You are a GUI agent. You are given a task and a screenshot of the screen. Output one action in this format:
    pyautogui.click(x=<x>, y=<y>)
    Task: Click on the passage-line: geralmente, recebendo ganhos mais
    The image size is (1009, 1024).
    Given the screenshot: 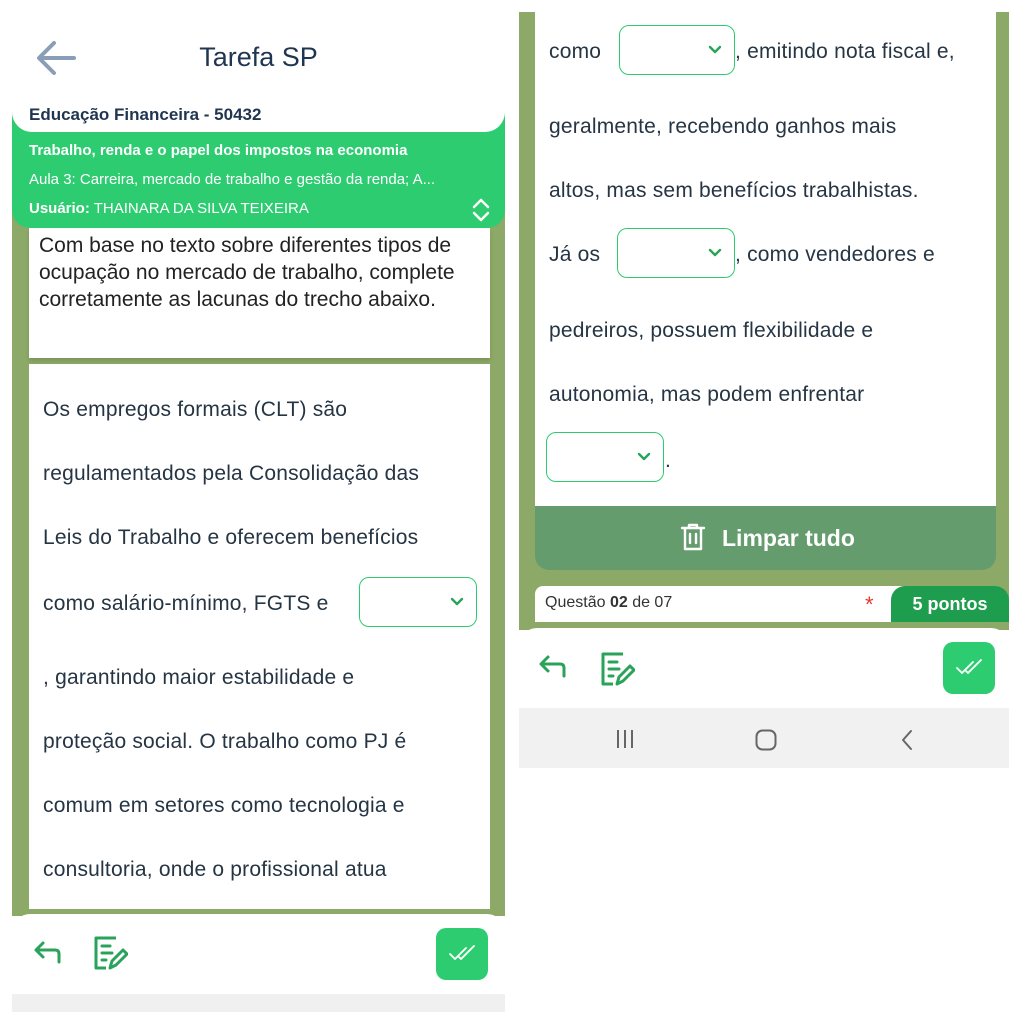 What is the action you would take?
    pyautogui.click(x=723, y=126)
    